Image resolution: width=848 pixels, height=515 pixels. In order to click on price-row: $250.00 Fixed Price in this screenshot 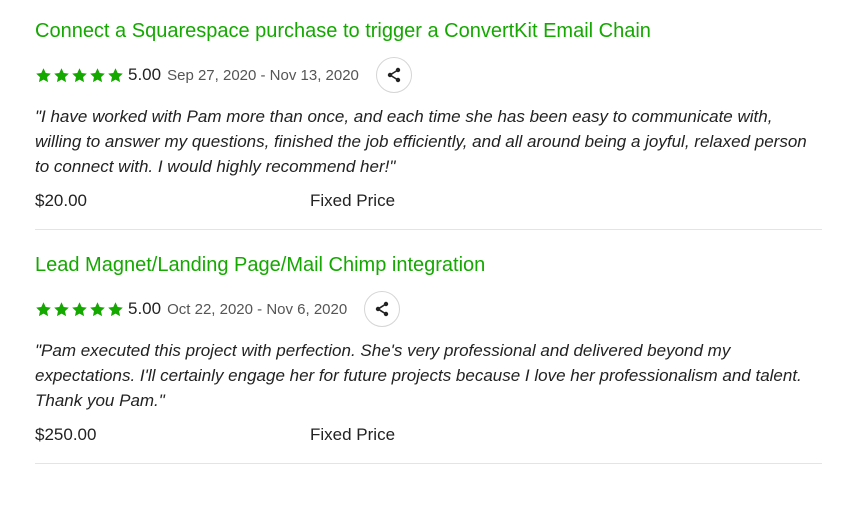, I will do `click(428, 435)`.